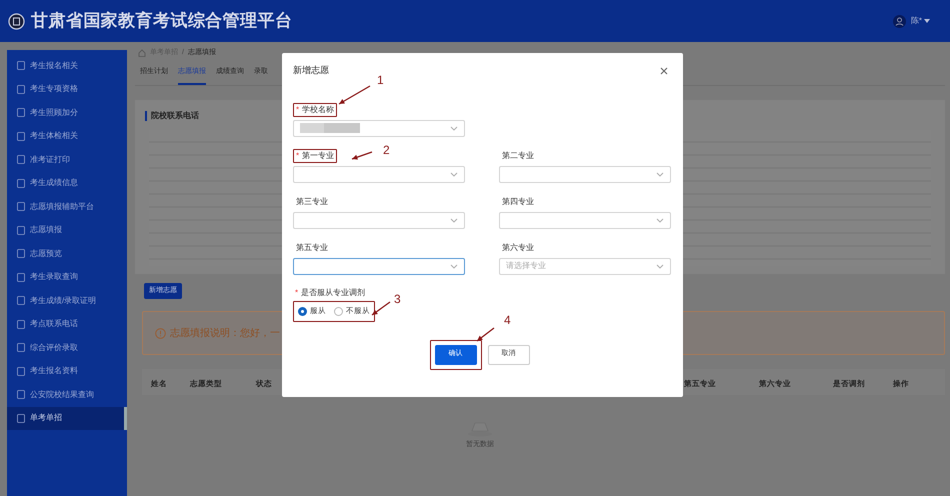 The width and height of the screenshot is (950, 496). I want to click on step-number: 2, so click(386, 150).